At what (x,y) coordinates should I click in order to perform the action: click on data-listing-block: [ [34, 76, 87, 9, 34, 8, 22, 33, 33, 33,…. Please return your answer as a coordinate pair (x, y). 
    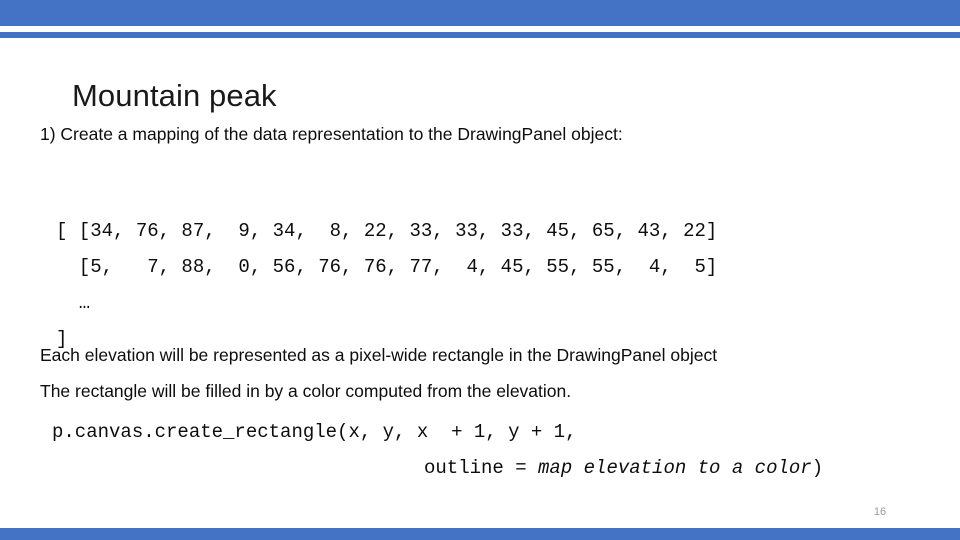
    Looking at the image, I should click on (386, 249).